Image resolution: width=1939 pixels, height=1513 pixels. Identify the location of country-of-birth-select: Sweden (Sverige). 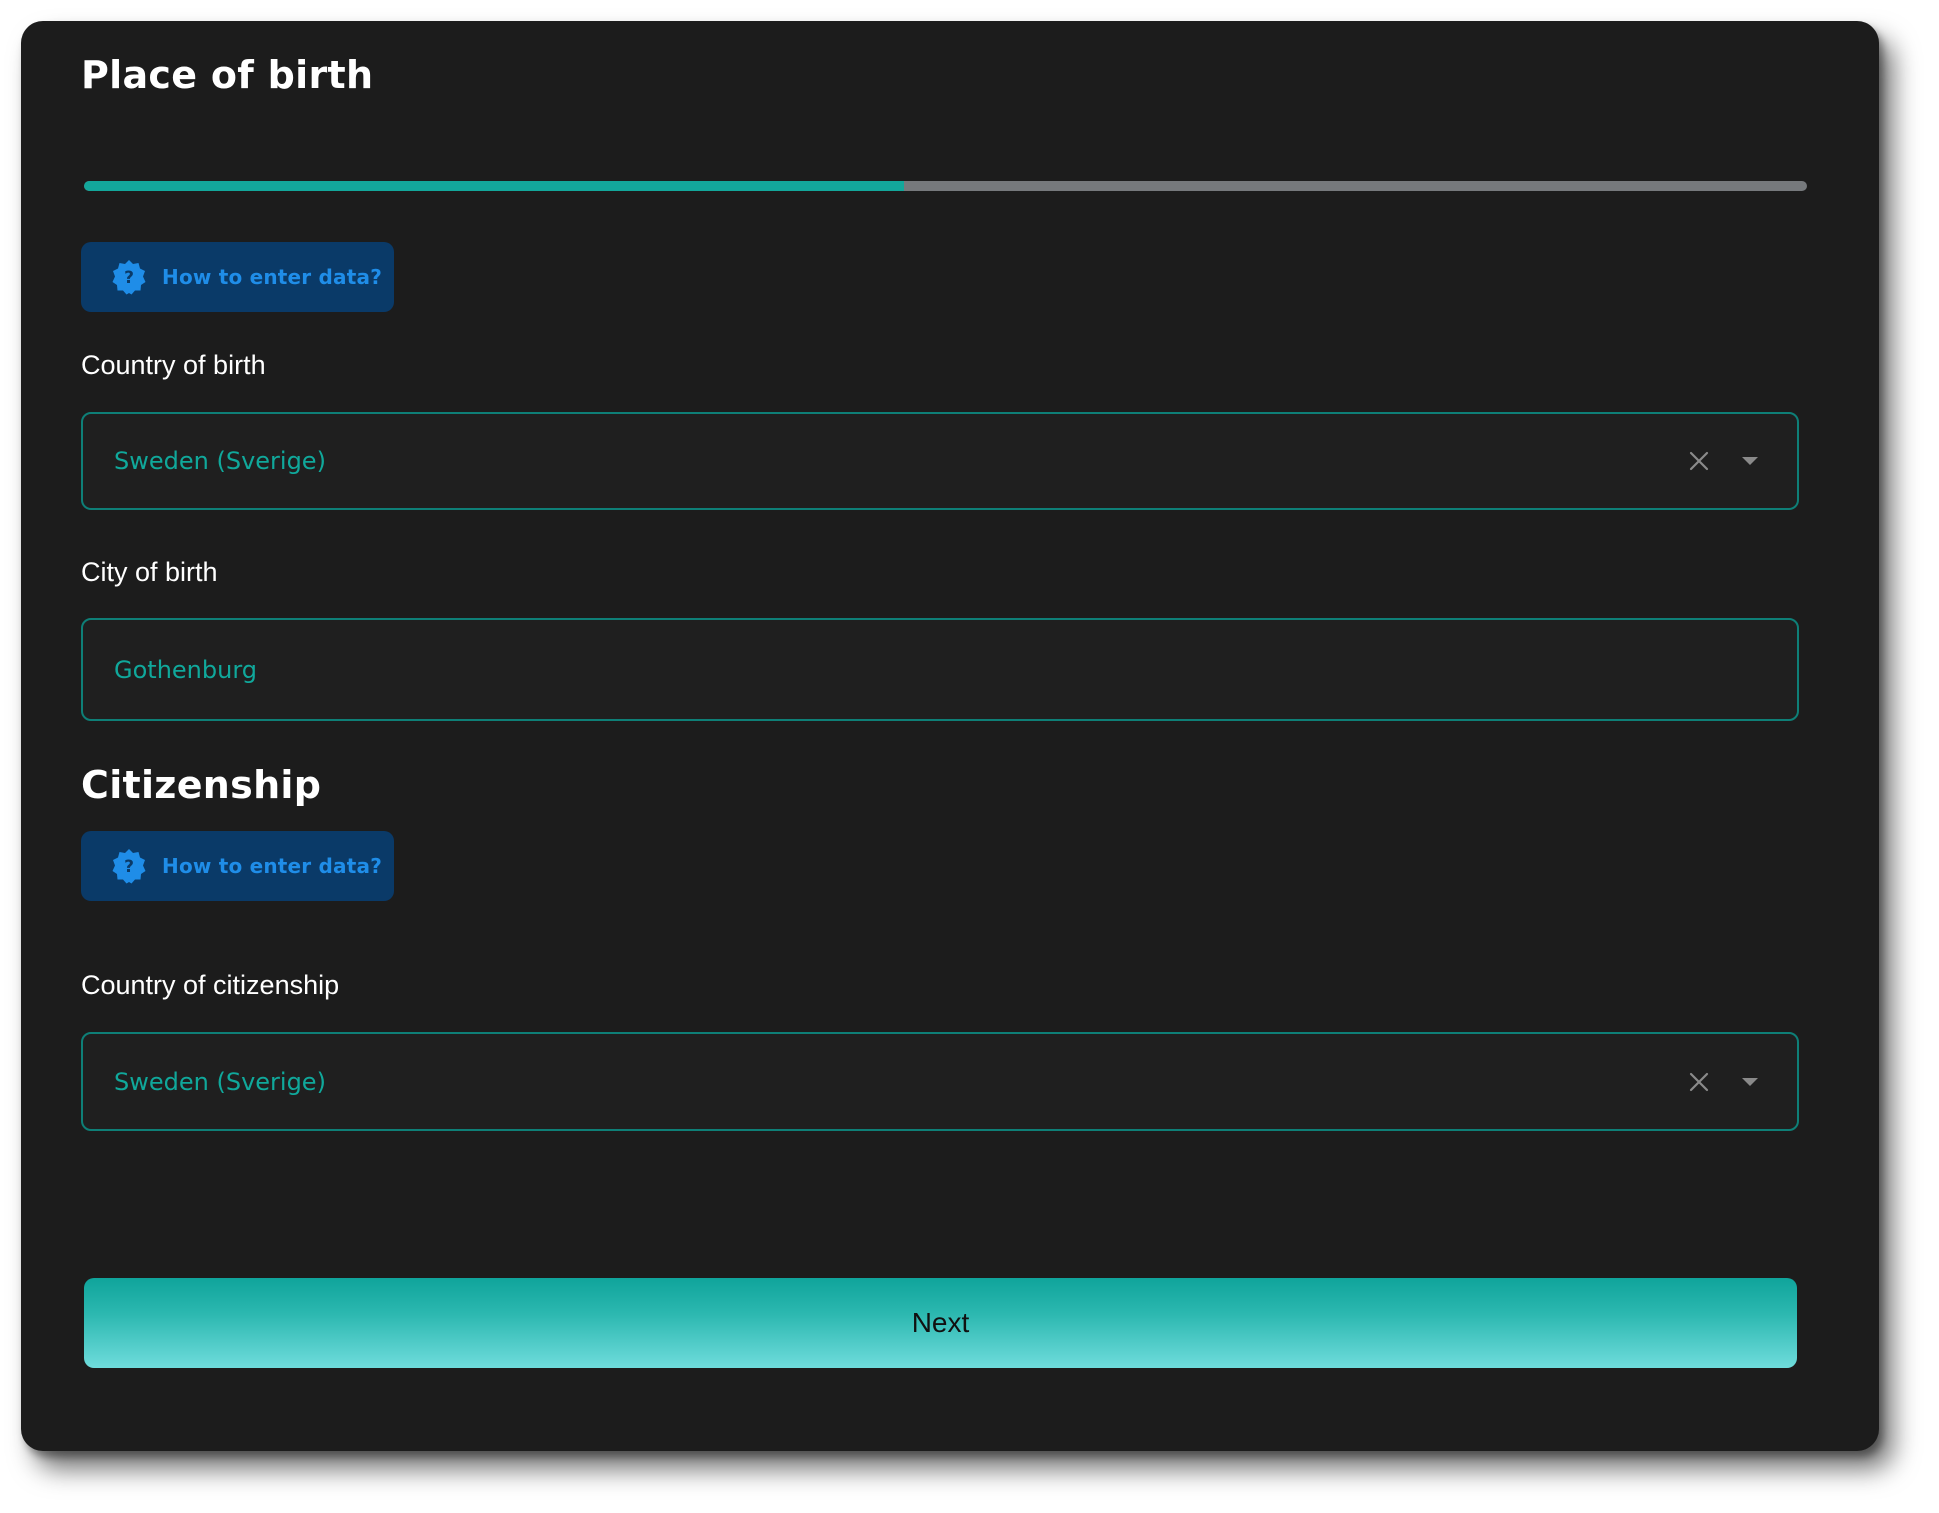
(940, 461).